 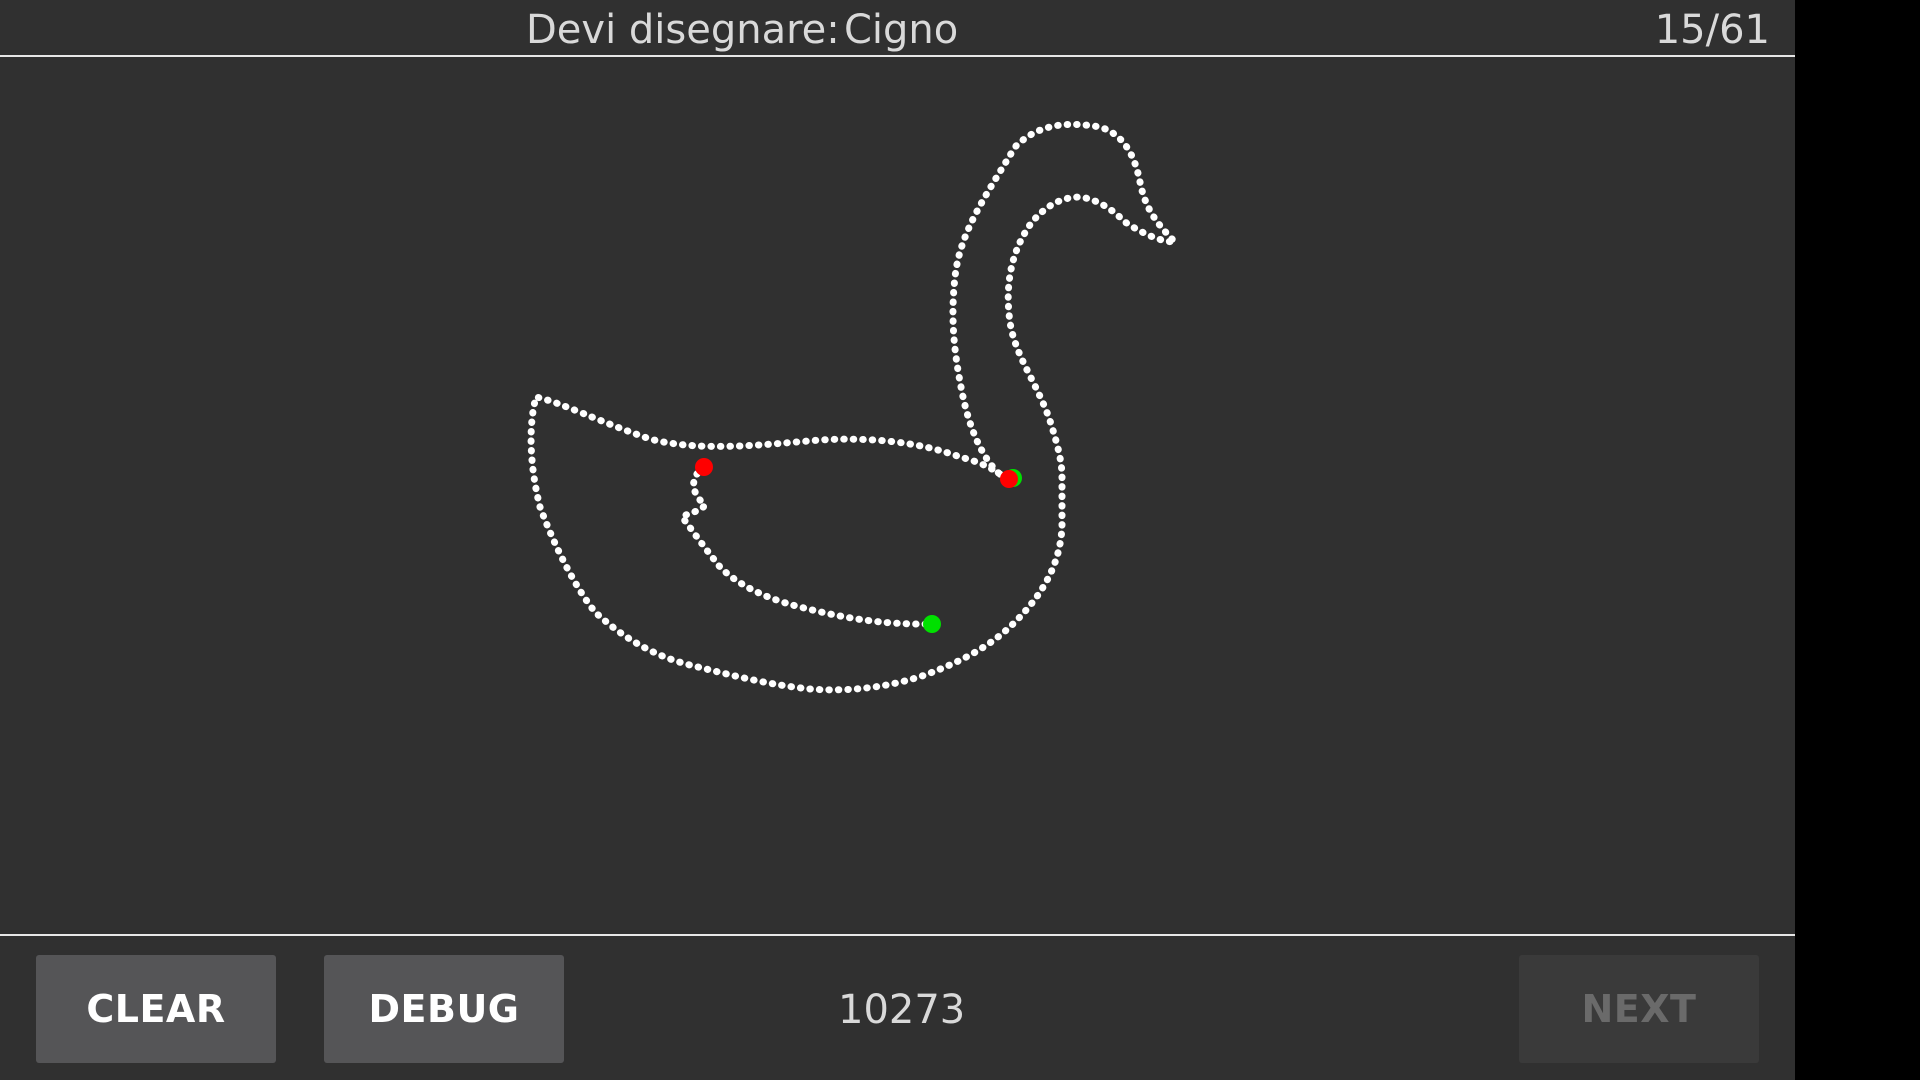 What do you see at coordinates (1639, 1009) in the screenshot?
I see `next-button: NEXT` at bounding box center [1639, 1009].